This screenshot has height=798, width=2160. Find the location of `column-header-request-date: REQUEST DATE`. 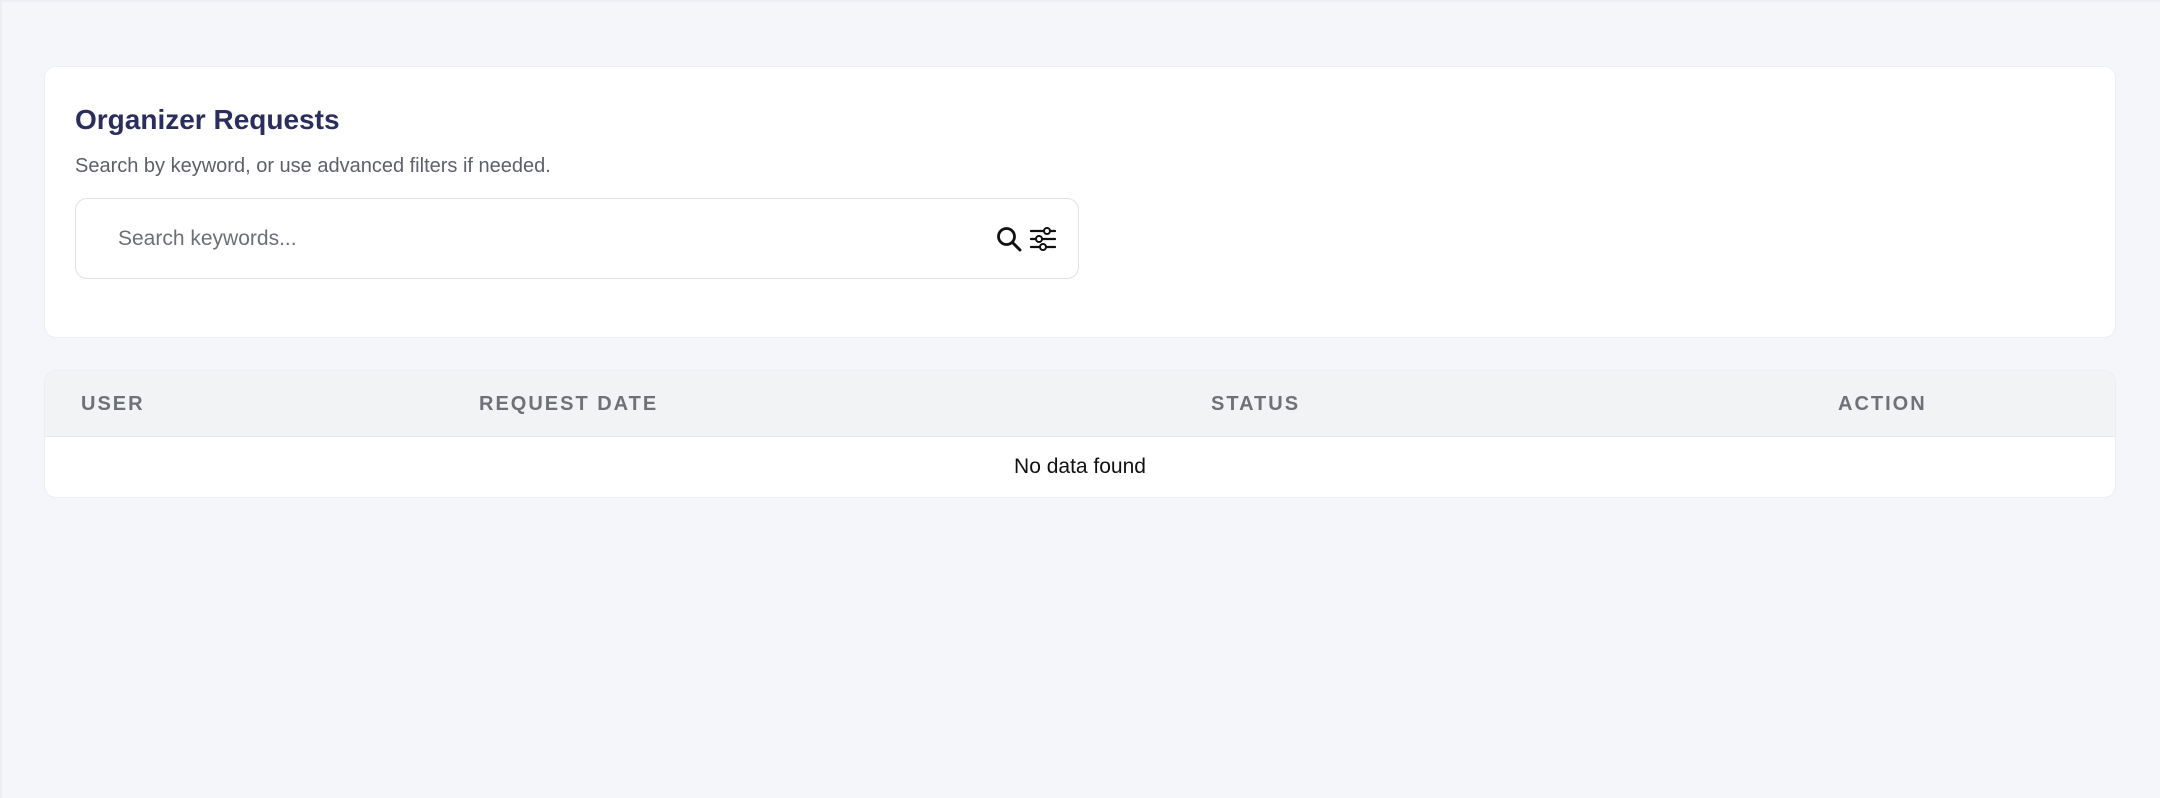

column-header-request-date: REQUEST DATE is located at coordinates (568, 404).